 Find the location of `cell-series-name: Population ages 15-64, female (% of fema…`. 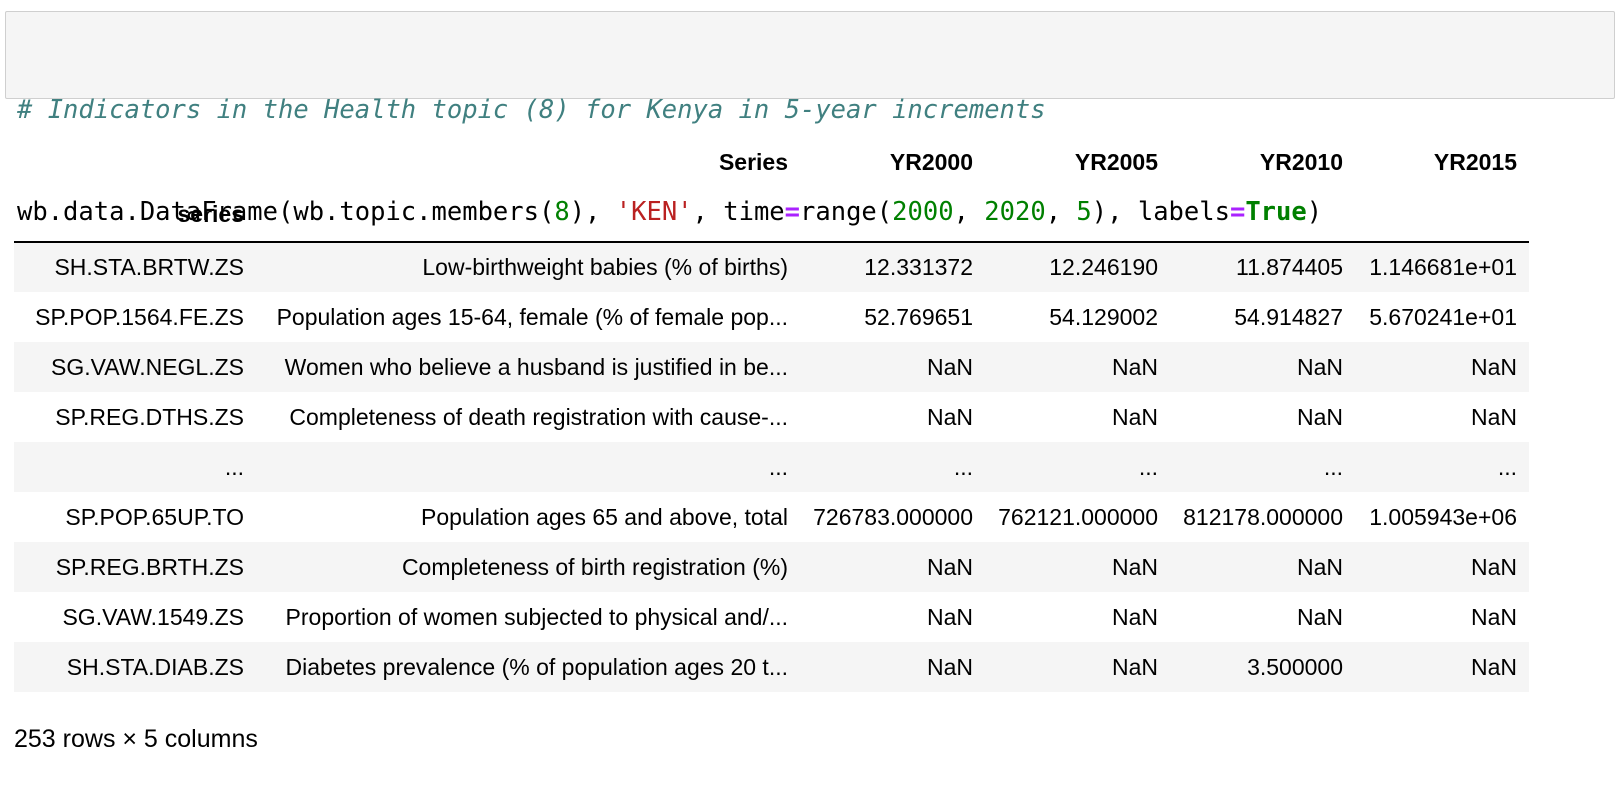

cell-series-name: Population ages 15-64, female (% of fema… is located at coordinates (532, 316).